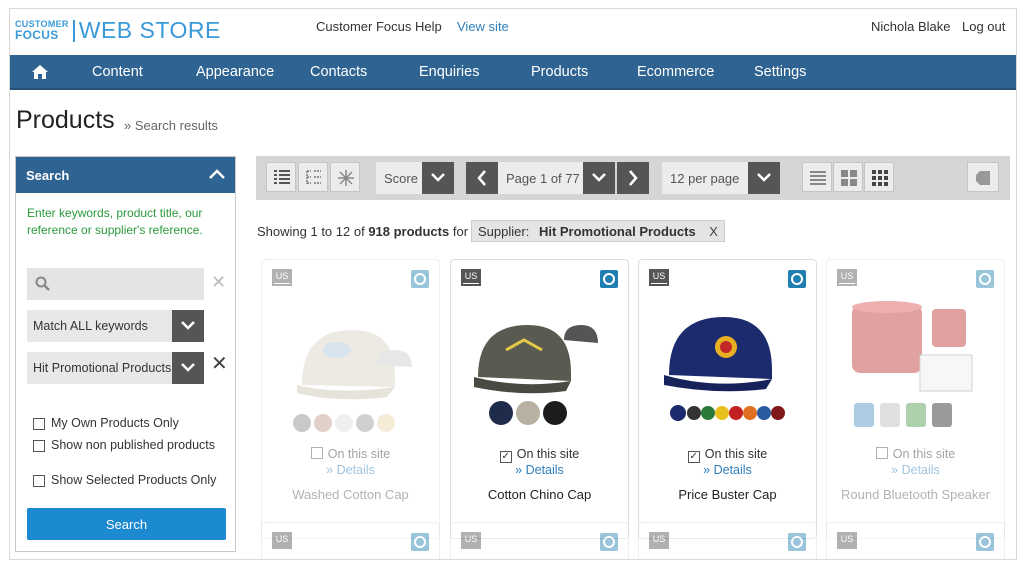 Image resolution: width=1024 pixels, height=567 pixels. I want to click on filter-value: Hit Promotional Products, so click(617, 231).